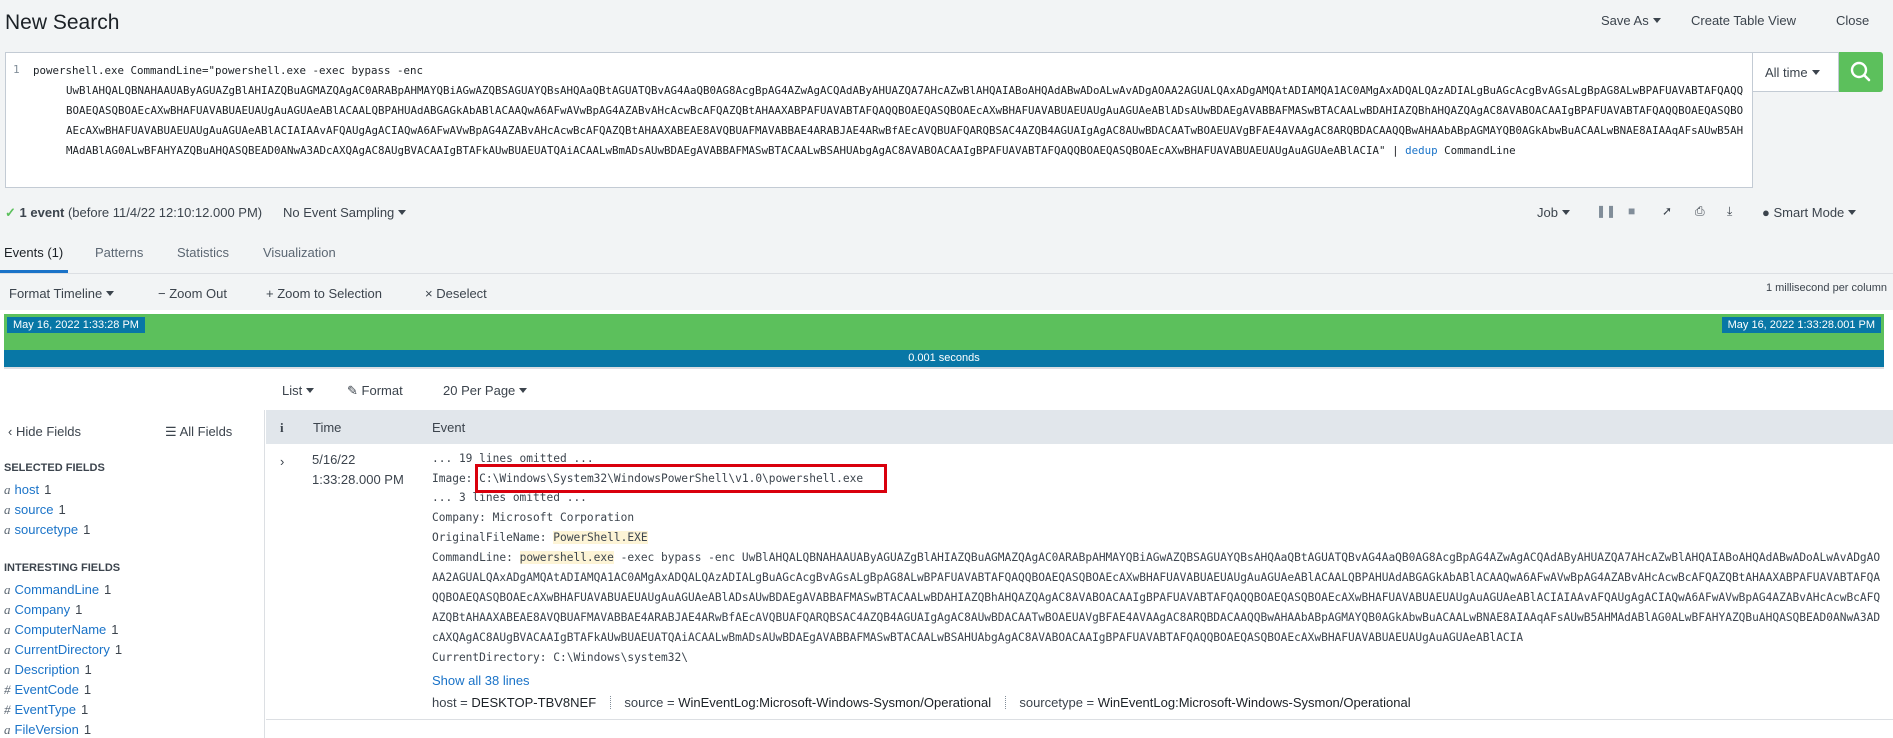 This screenshot has height=738, width=1893. I want to click on tab-patterns: Patterns, so click(119, 252).